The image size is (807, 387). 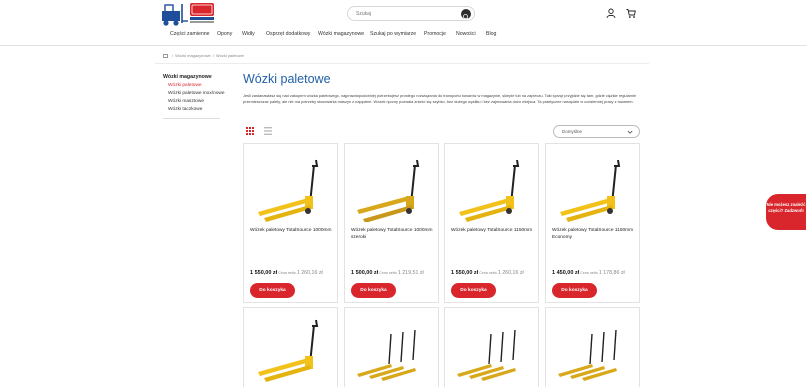 I want to click on nav-item-opony: Opony, so click(x=224, y=34).